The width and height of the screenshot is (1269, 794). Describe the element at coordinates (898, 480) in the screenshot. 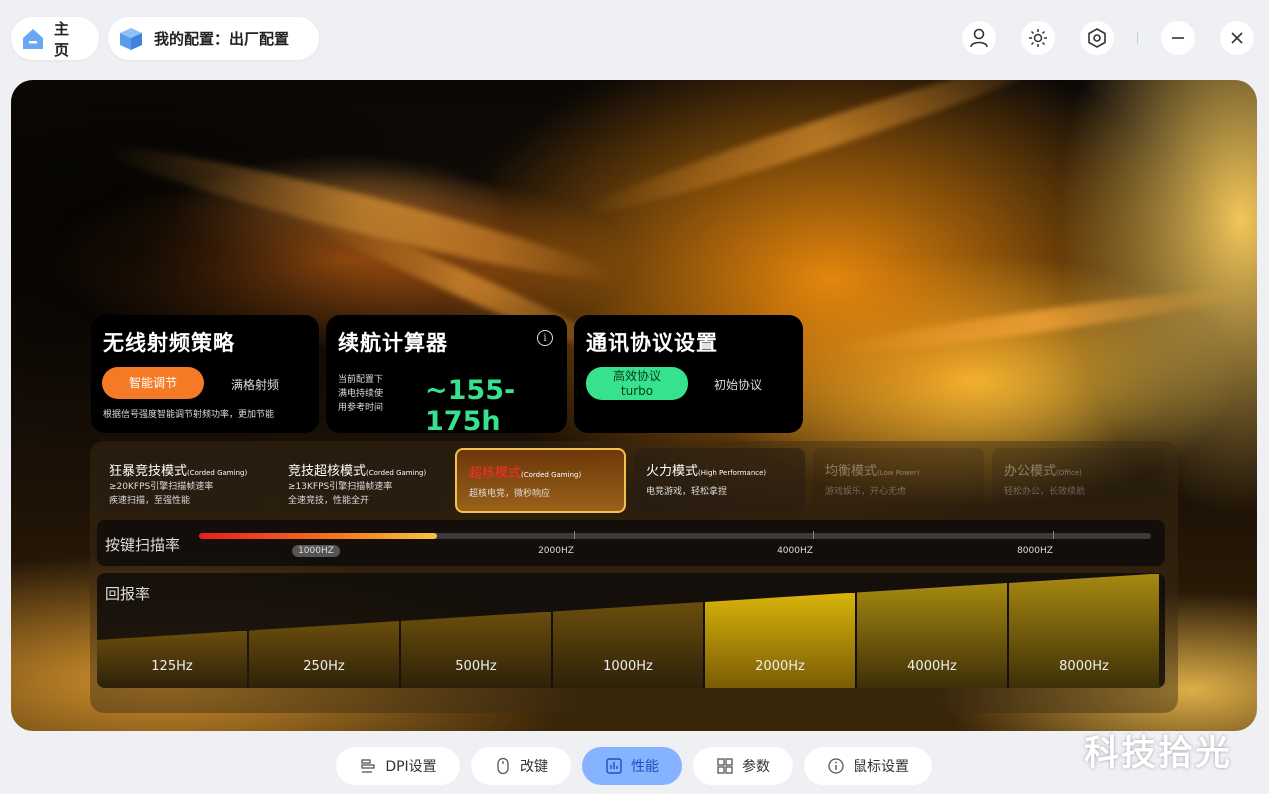

I see `mode-balanced: 均衡模式(Low Power) 游戏娱乐，开心无虑` at that location.